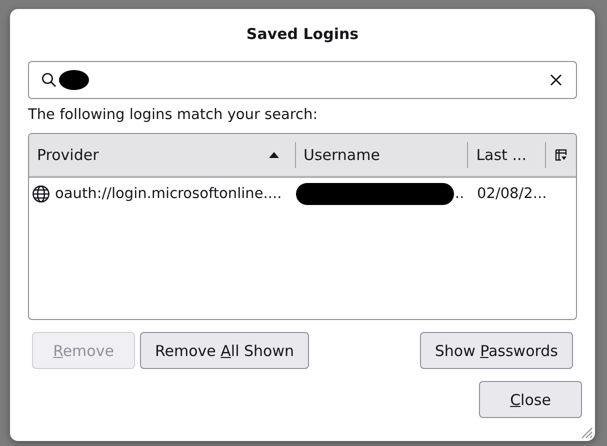  What do you see at coordinates (49, 80) in the screenshot?
I see `search-icon` at bounding box center [49, 80].